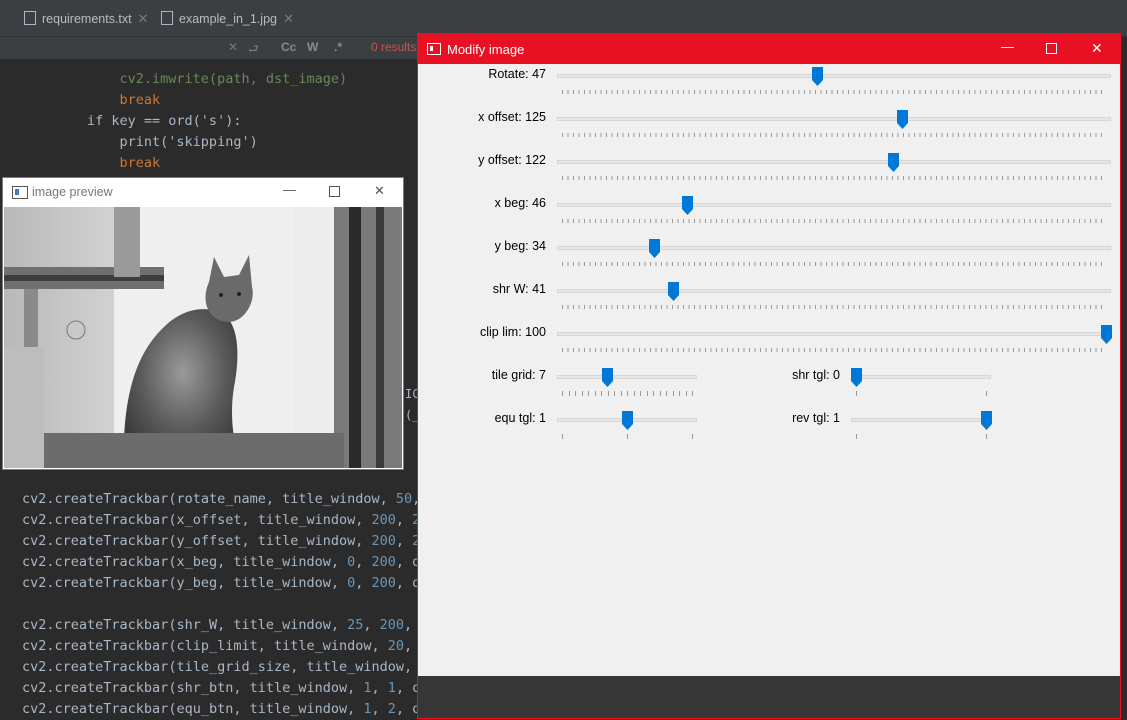 The image size is (1127, 720). What do you see at coordinates (856, 377) in the screenshot?
I see `shr-tgl-slider-thumb` at bounding box center [856, 377].